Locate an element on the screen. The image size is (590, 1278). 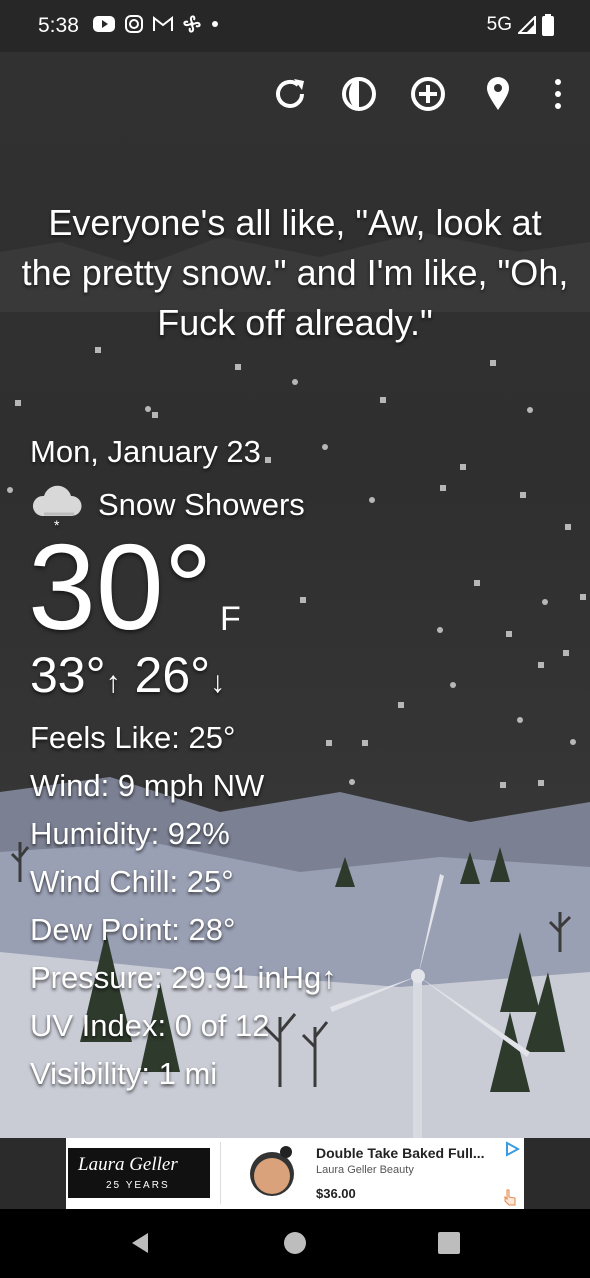
ad-logo-sub: 25 YEARS is located at coordinates (138, 1185).